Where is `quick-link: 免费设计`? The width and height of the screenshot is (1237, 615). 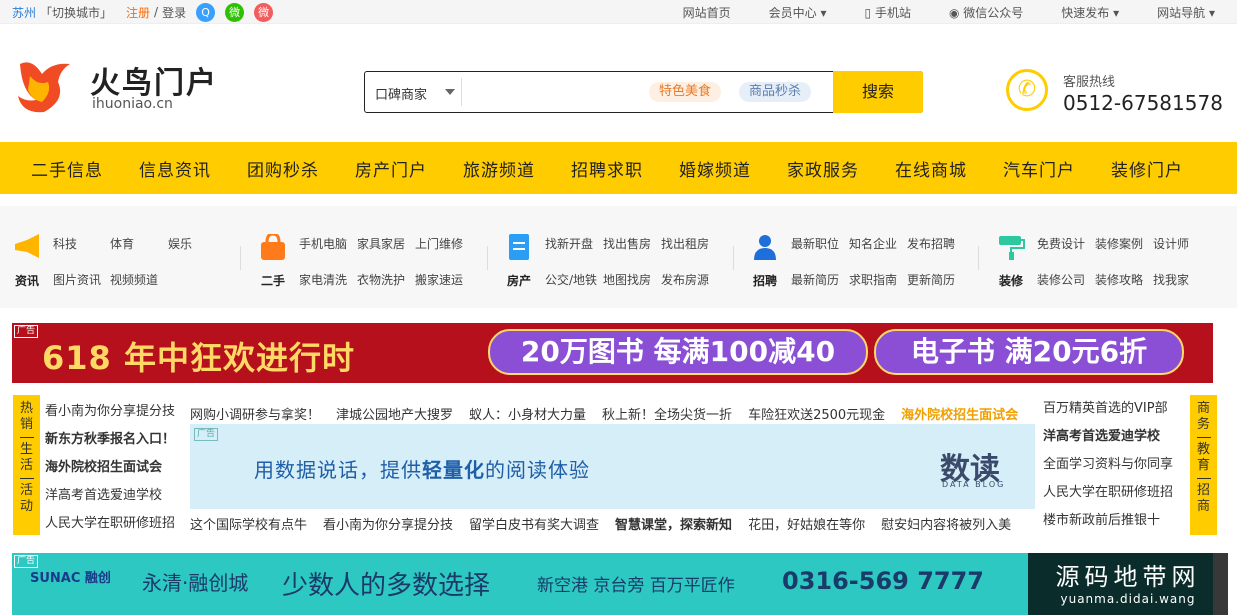 quick-link: 免费设计 is located at coordinates (1061, 243).